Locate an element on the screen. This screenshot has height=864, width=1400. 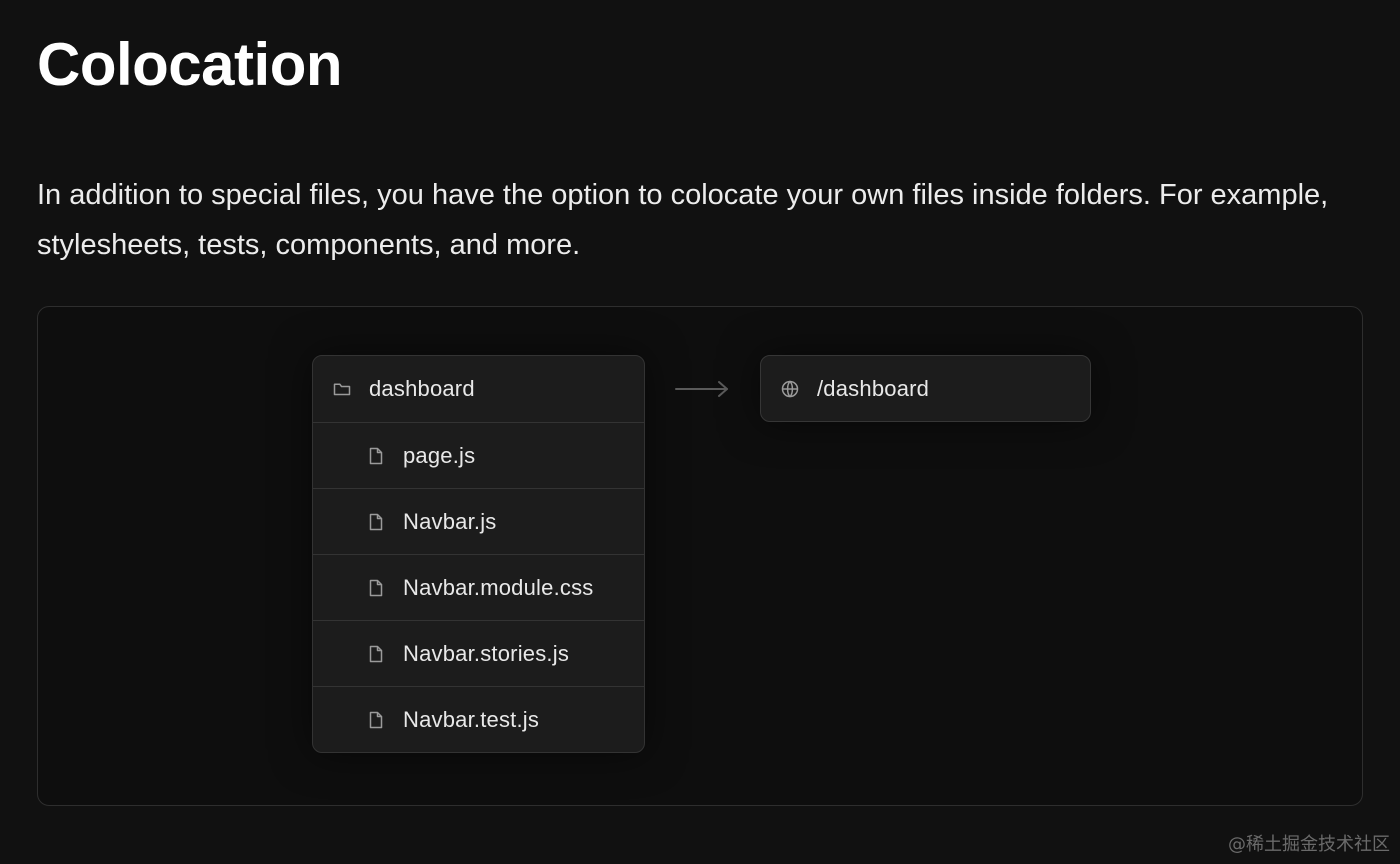
file-label: Navbar.js is located at coordinates (450, 521).